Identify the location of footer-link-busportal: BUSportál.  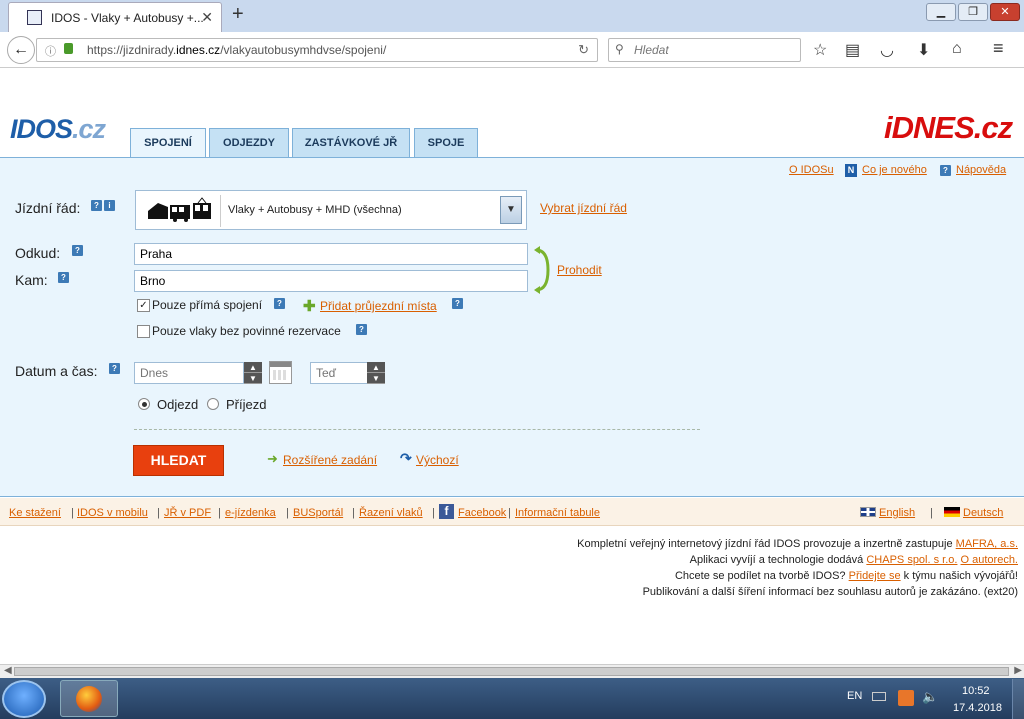
(318, 513).